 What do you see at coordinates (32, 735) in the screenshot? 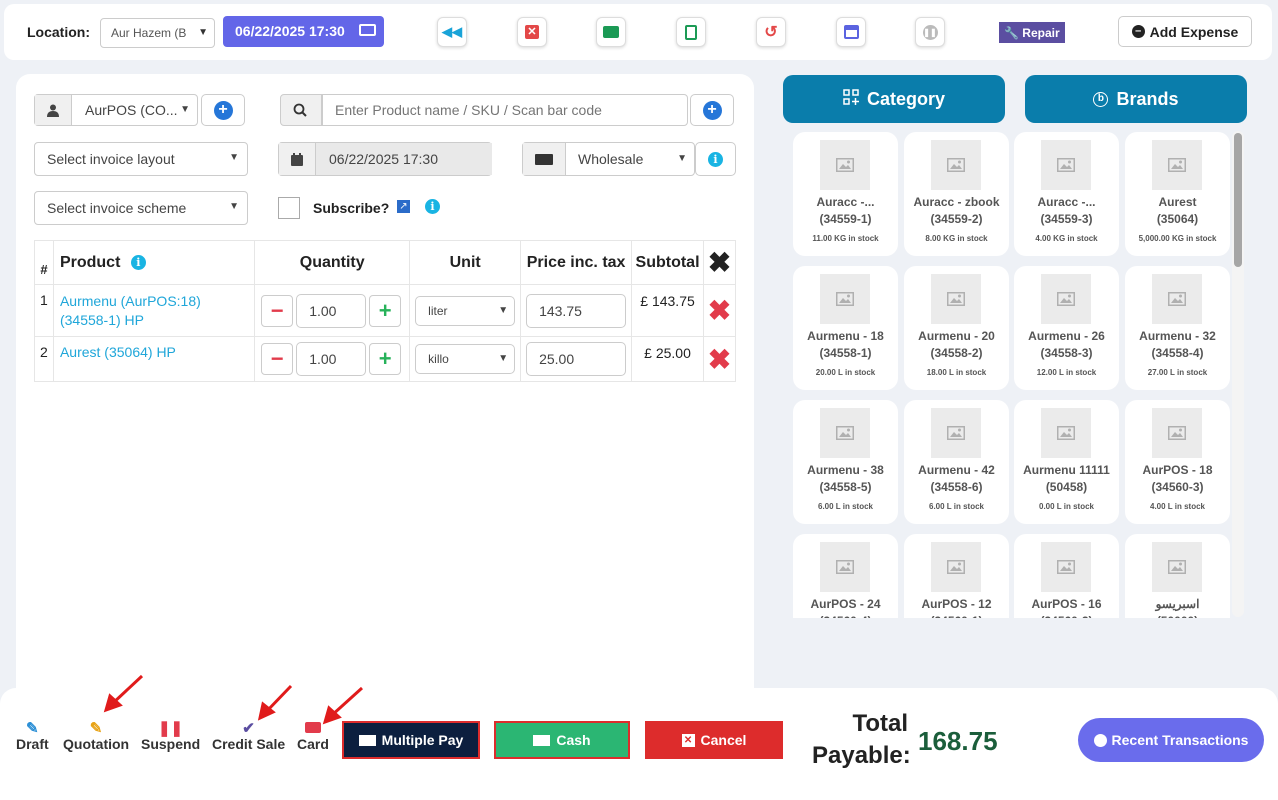
I see `draft-button: ✎ Draft` at bounding box center [32, 735].